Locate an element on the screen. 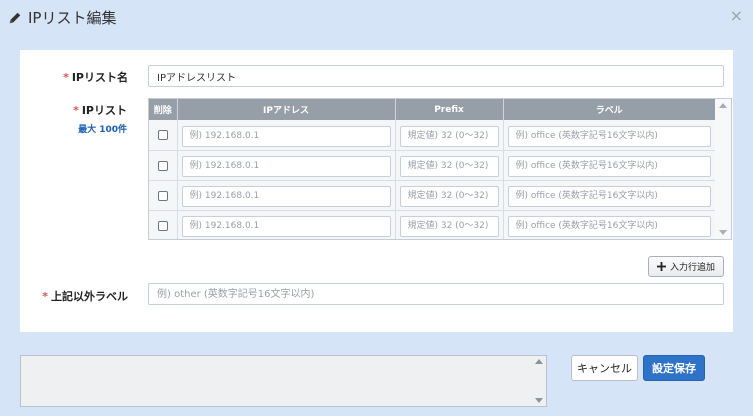 This screenshot has height=416, width=753. close-icon: × is located at coordinates (736, 15).